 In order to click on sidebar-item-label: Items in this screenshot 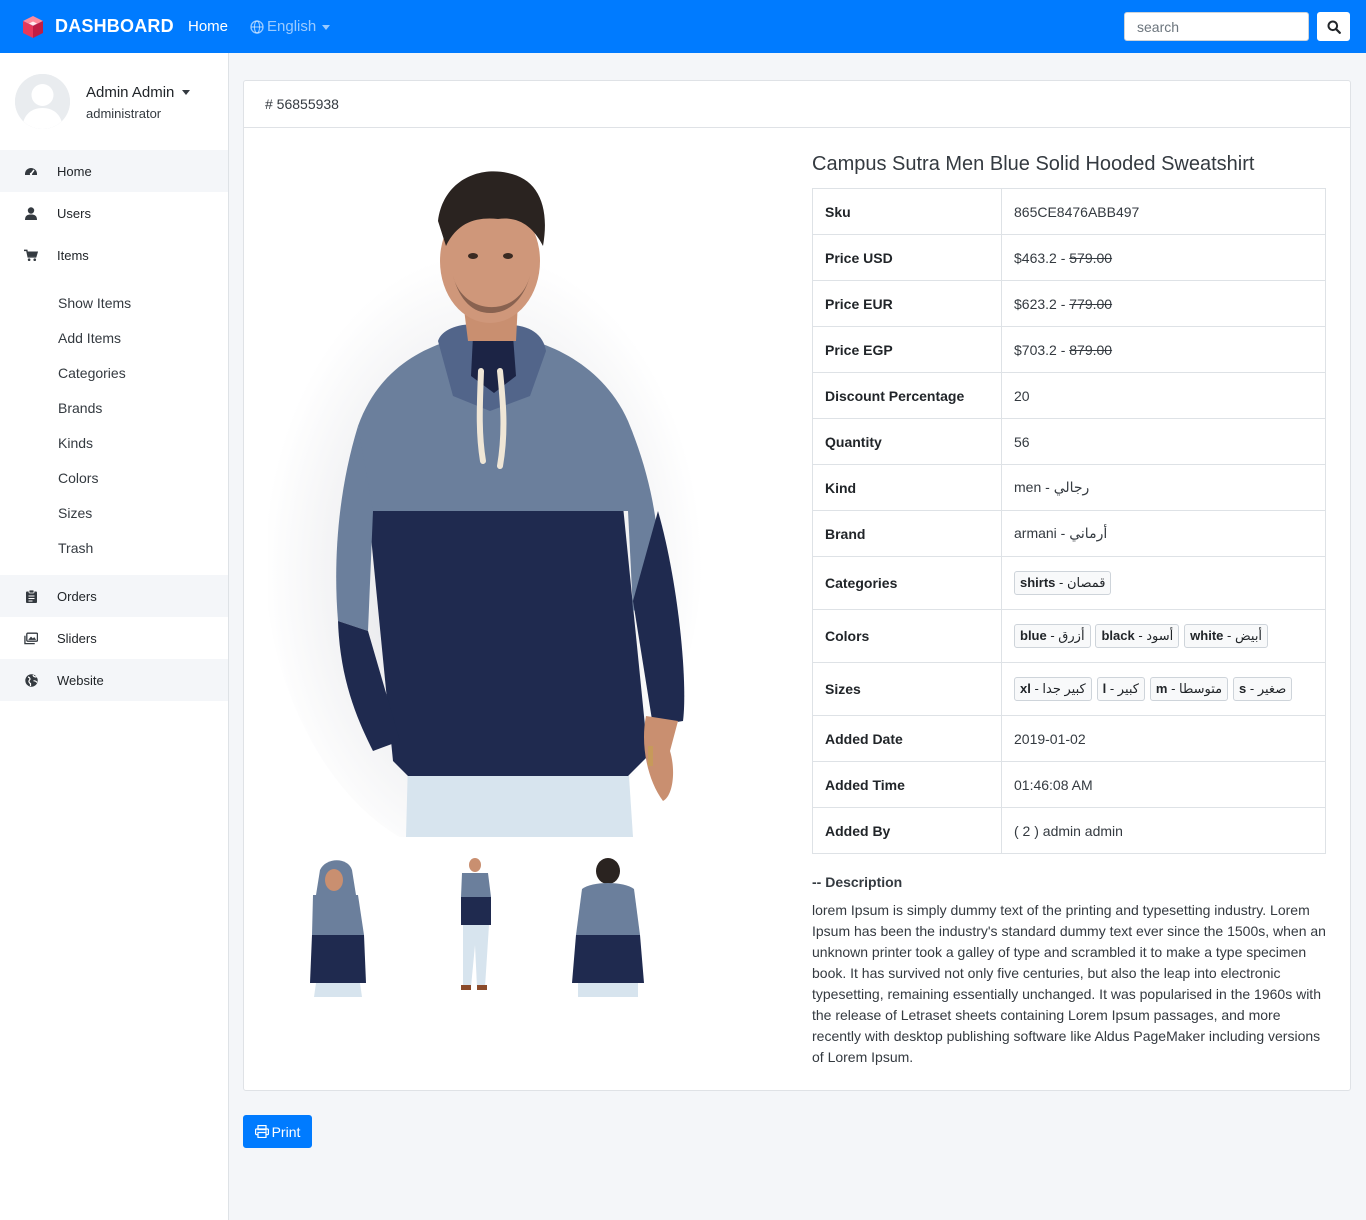, I will do `click(73, 255)`.